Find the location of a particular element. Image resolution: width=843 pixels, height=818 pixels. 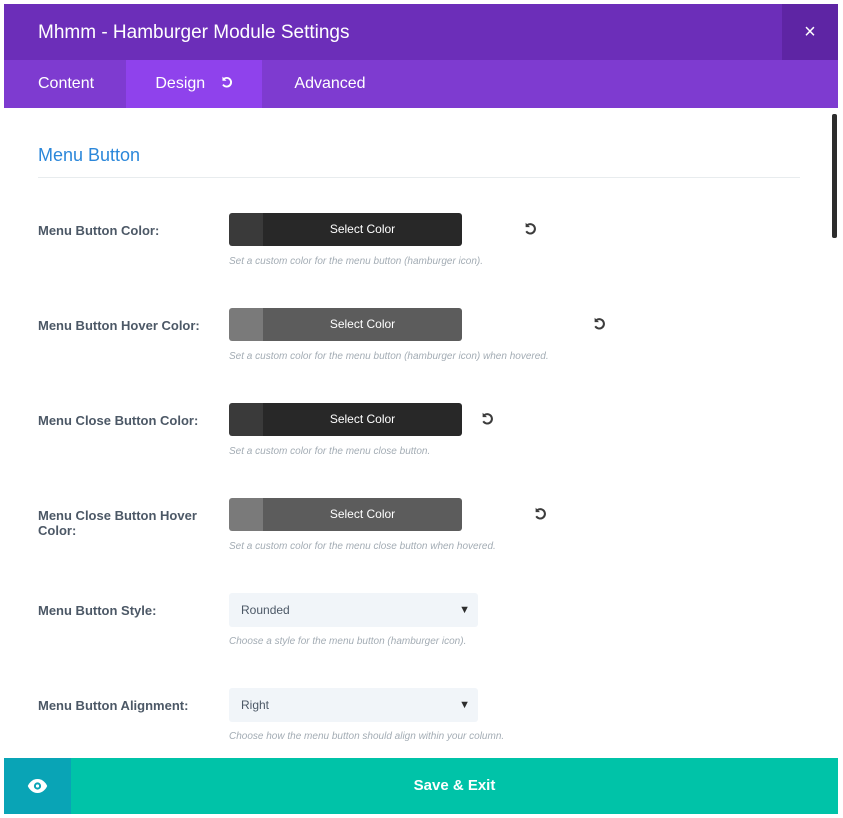

close-button: × is located at coordinates (810, 32).